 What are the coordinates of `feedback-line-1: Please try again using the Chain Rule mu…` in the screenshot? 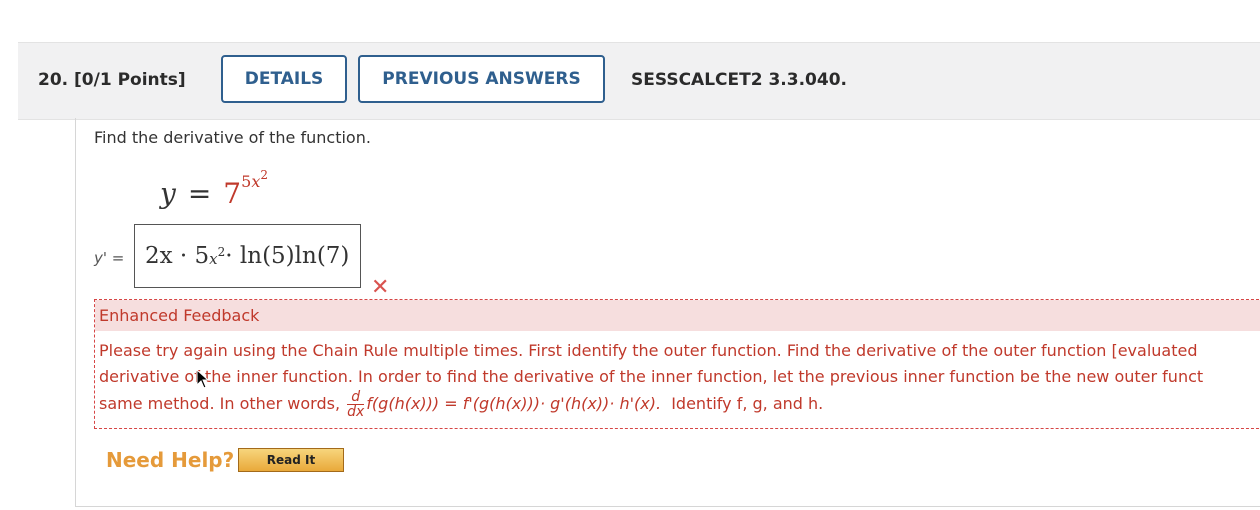 It's located at (648, 350).